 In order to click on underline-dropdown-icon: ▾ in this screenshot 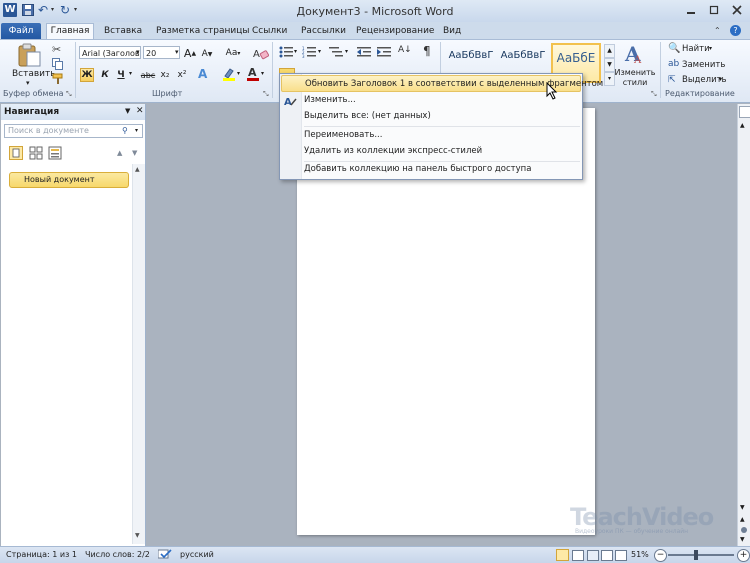, I will do `click(130, 73)`.